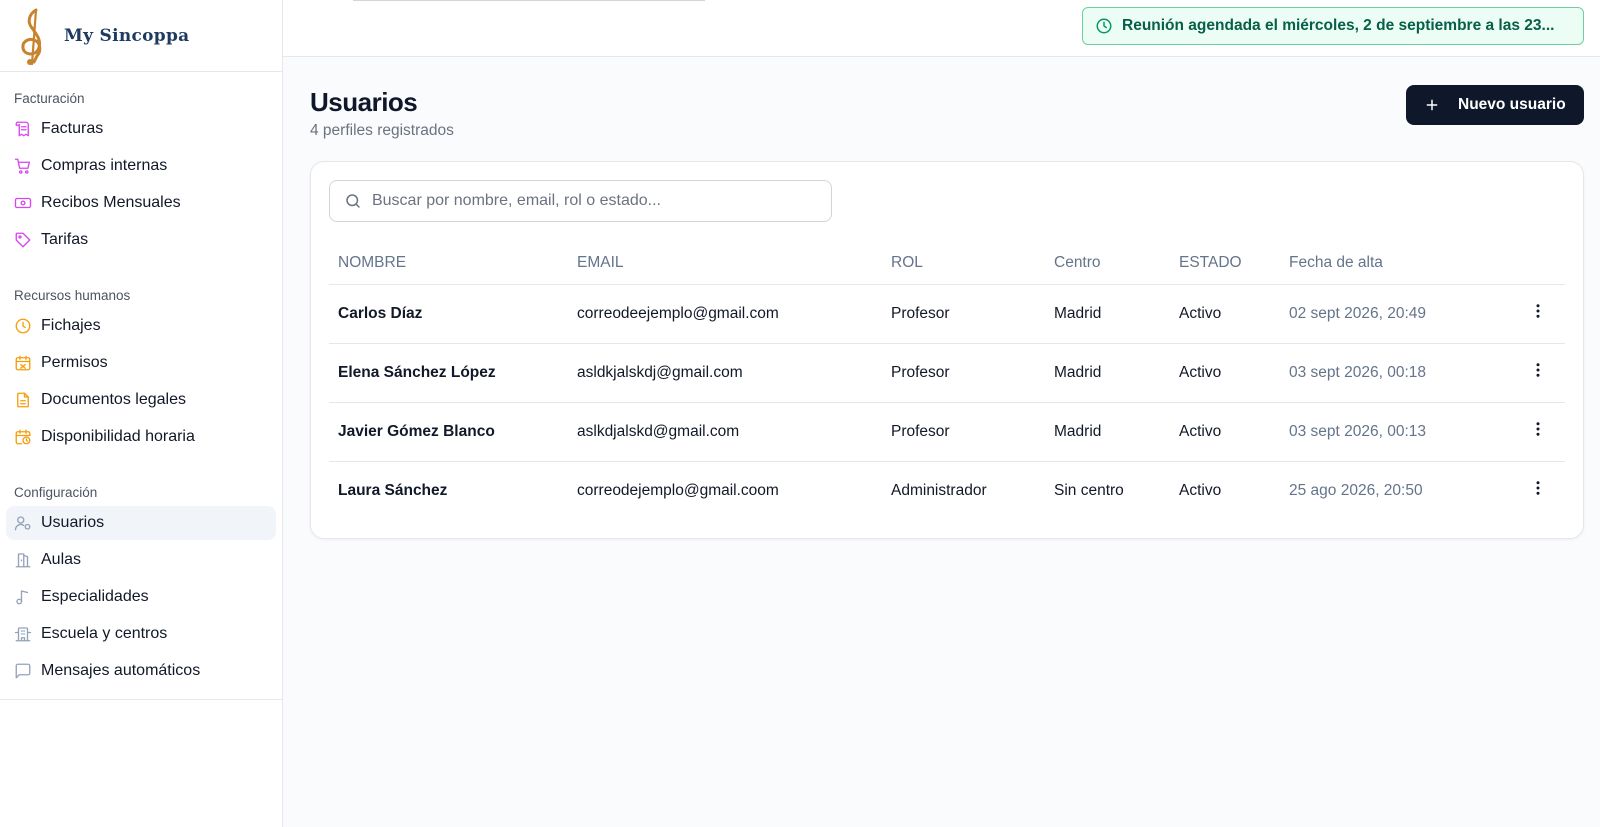  What do you see at coordinates (23, 560) in the screenshot?
I see `door-icon` at bounding box center [23, 560].